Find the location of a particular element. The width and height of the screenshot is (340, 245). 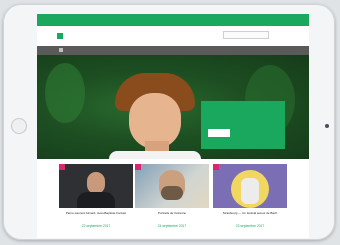

topbar-left-links is located at coordinates (95, 20).